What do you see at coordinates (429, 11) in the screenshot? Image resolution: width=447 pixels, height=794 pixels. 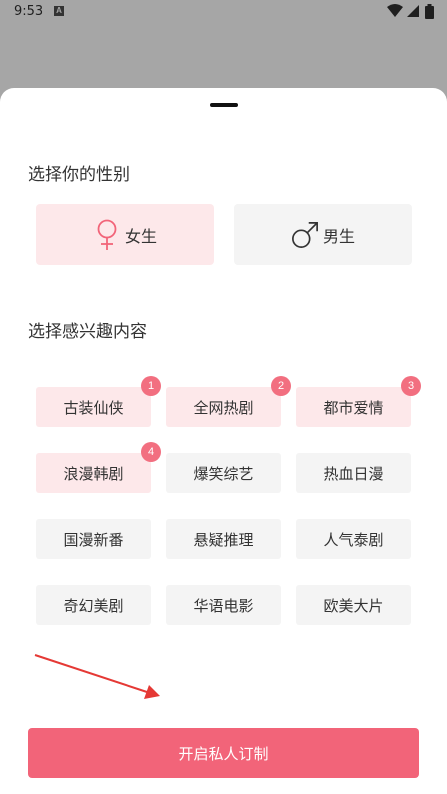 I see `battery-icon` at bounding box center [429, 11].